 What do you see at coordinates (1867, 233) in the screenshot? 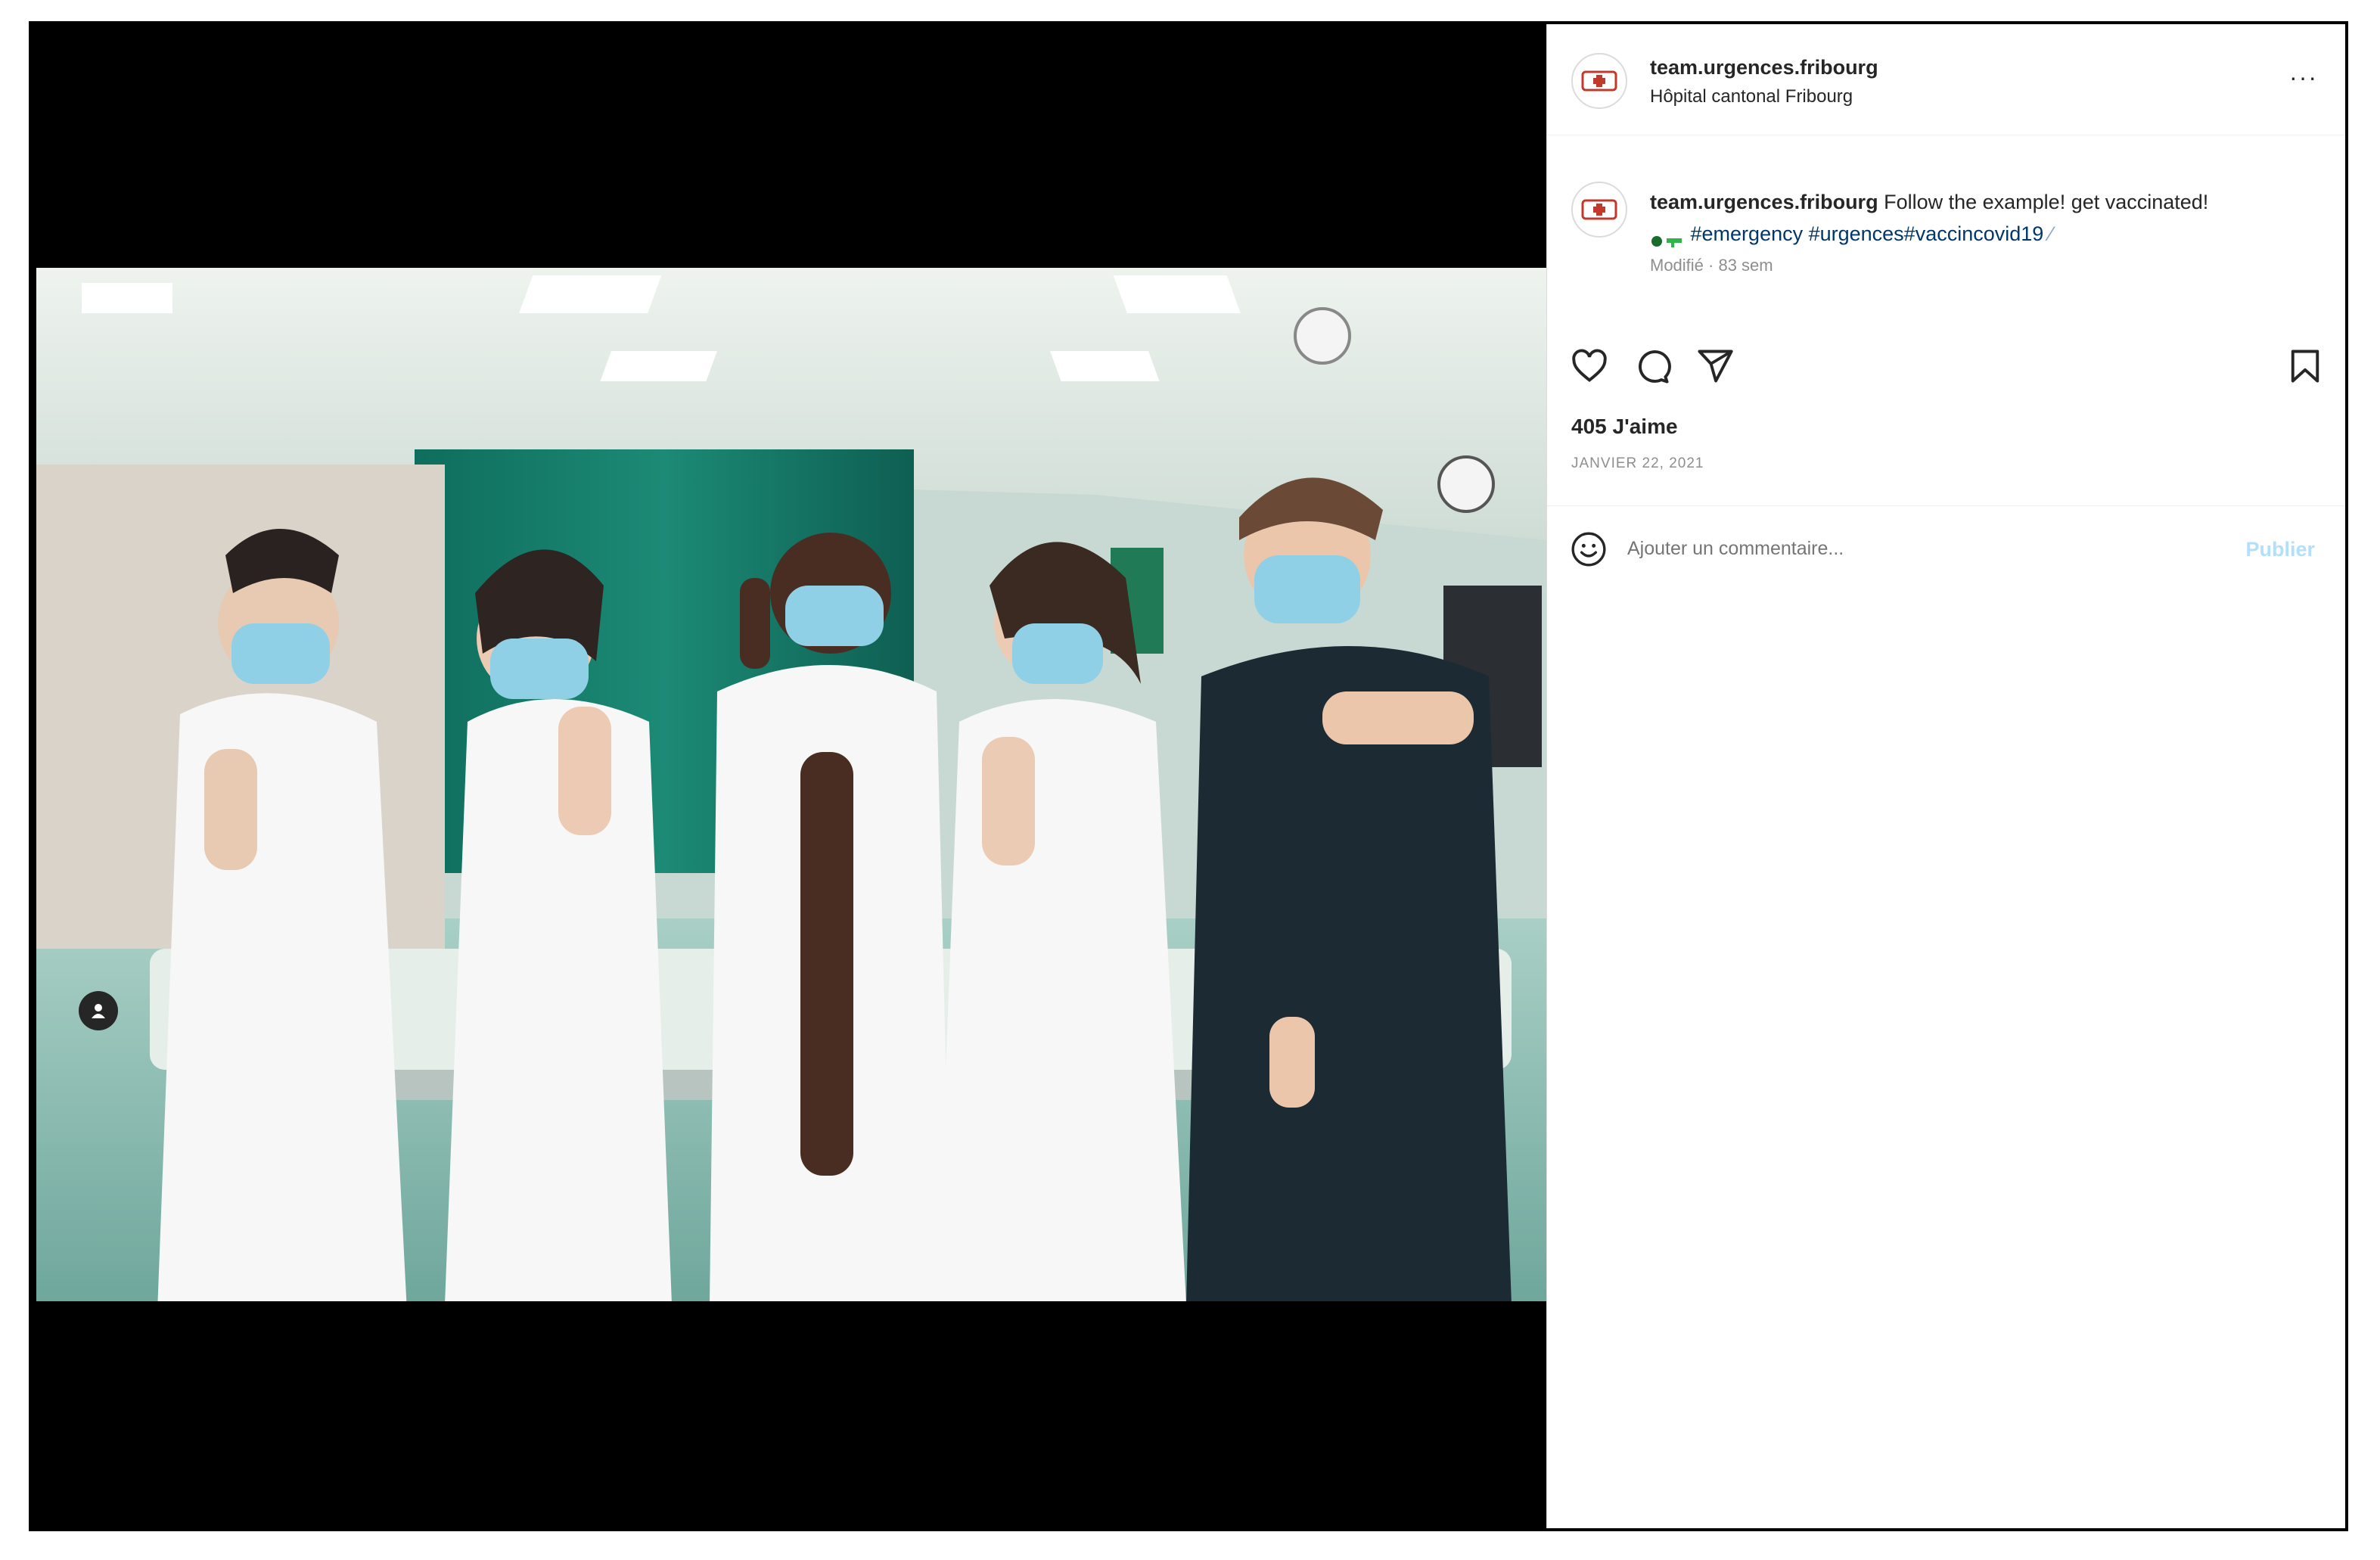
I see `caption-hashtags: #emergency #urgences#vaccincovid19` at bounding box center [1867, 233].